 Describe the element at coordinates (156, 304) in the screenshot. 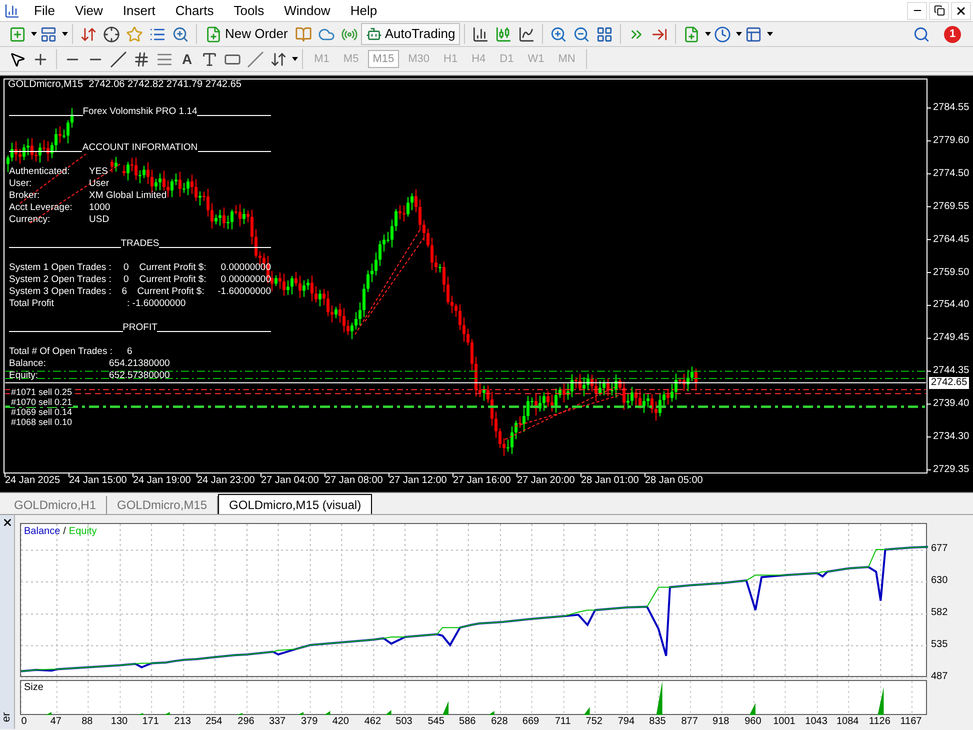

I see `info-value: : -1.60000000` at that location.